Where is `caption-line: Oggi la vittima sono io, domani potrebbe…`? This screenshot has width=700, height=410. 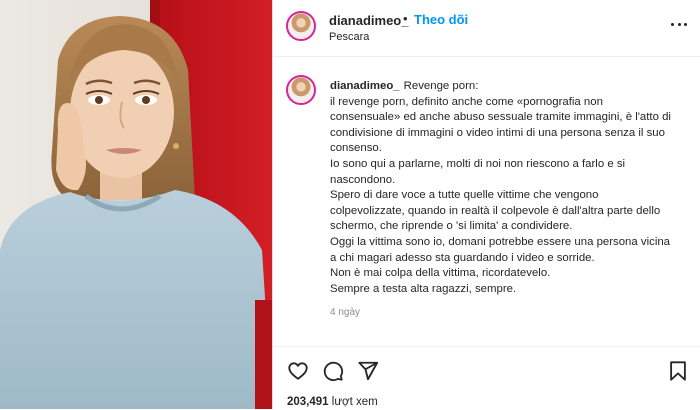
caption-line: Oggi la vittima sono io, domani potrebbe… is located at coordinates (500, 241).